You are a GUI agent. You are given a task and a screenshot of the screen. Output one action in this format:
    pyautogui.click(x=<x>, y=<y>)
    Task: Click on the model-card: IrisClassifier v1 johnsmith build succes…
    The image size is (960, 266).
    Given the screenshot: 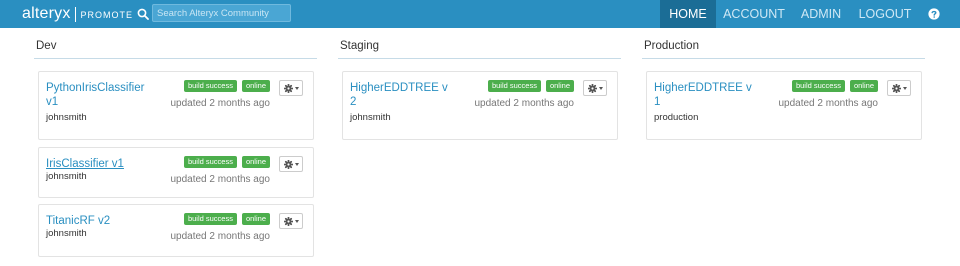 What is the action you would take?
    pyautogui.click(x=176, y=172)
    